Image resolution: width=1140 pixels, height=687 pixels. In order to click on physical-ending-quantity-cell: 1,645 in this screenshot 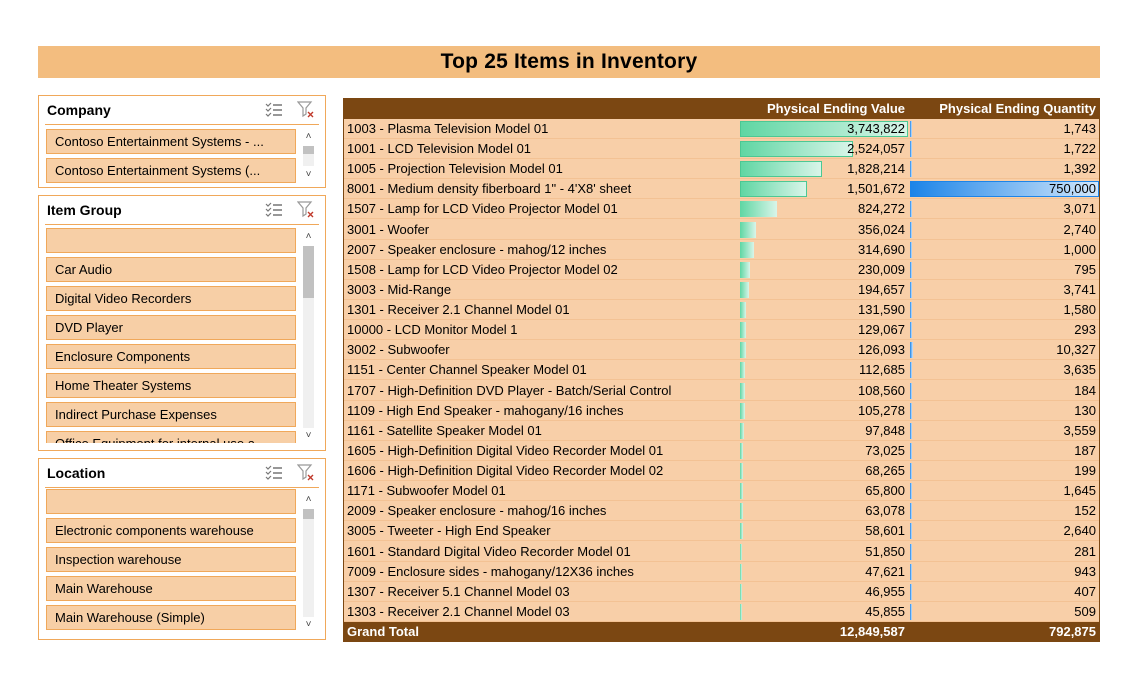, I will do `click(1004, 491)`.